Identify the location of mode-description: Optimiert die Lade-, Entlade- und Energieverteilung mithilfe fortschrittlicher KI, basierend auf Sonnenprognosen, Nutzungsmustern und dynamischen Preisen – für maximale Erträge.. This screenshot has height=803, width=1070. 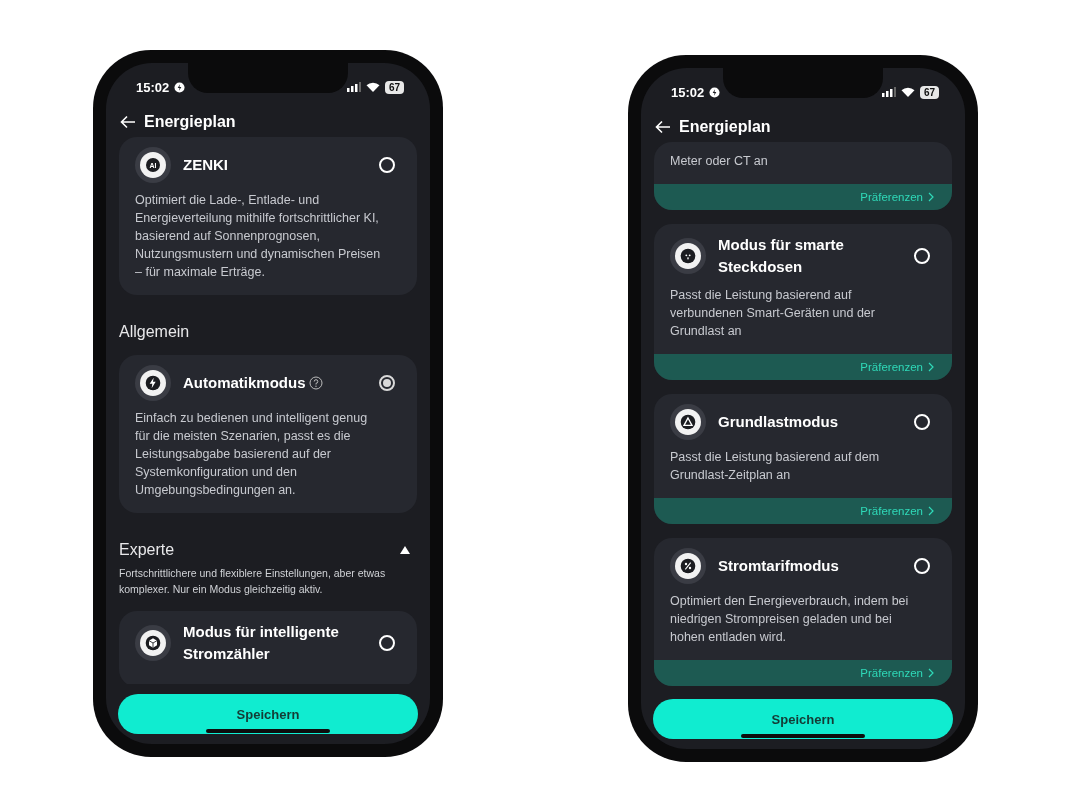
(258, 236).